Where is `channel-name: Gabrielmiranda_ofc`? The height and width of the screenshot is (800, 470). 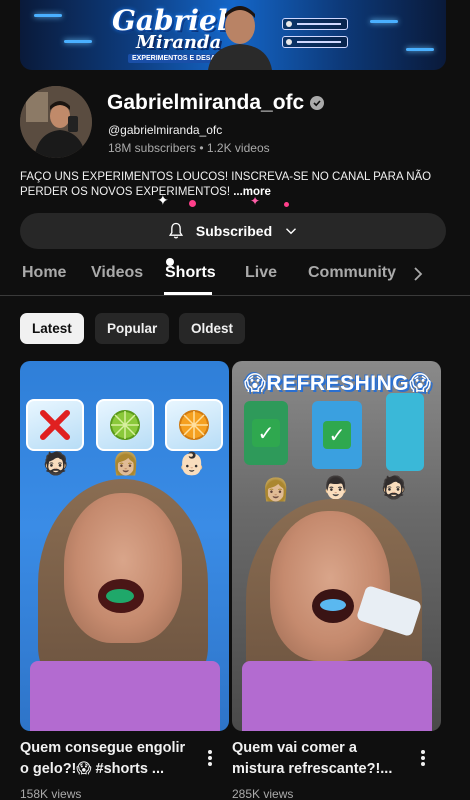
channel-name: Gabrielmiranda_ofc is located at coordinates (216, 103).